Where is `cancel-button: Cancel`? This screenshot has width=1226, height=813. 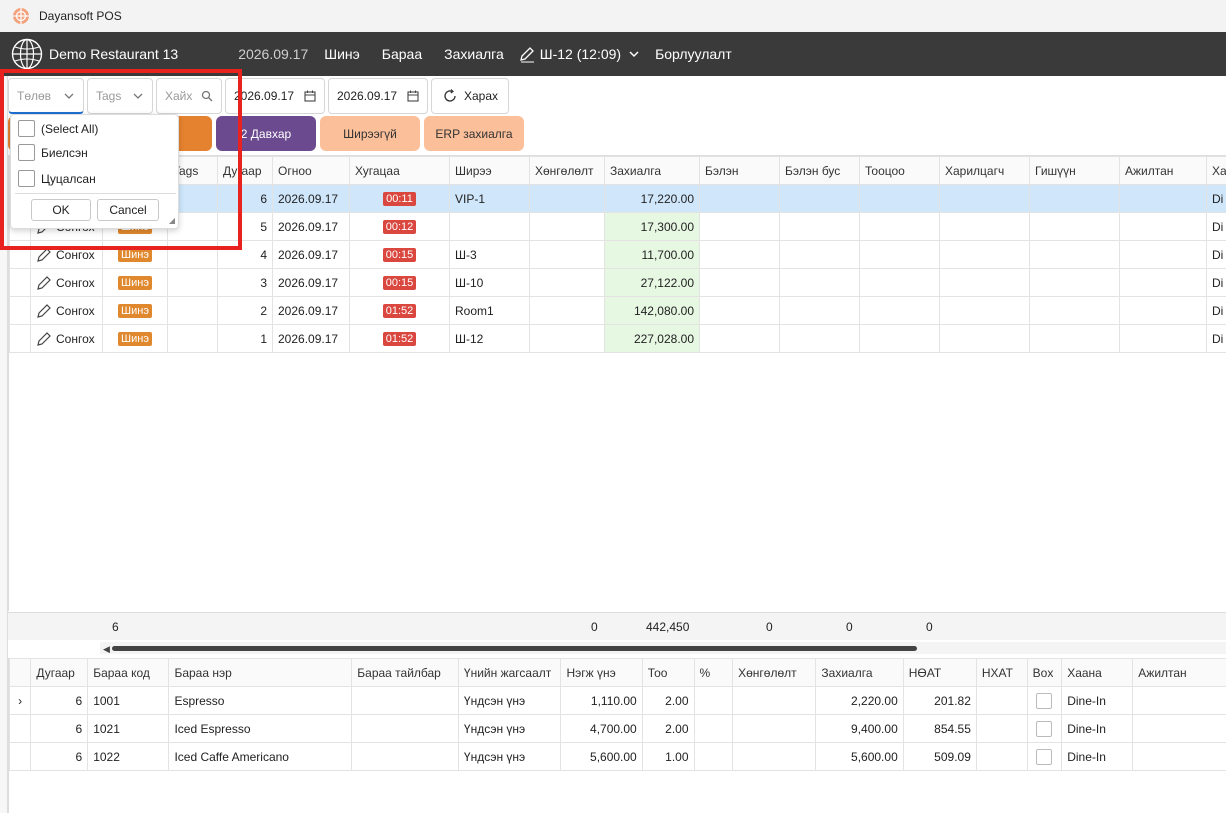 cancel-button: Cancel is located at coordinates (128, 210).